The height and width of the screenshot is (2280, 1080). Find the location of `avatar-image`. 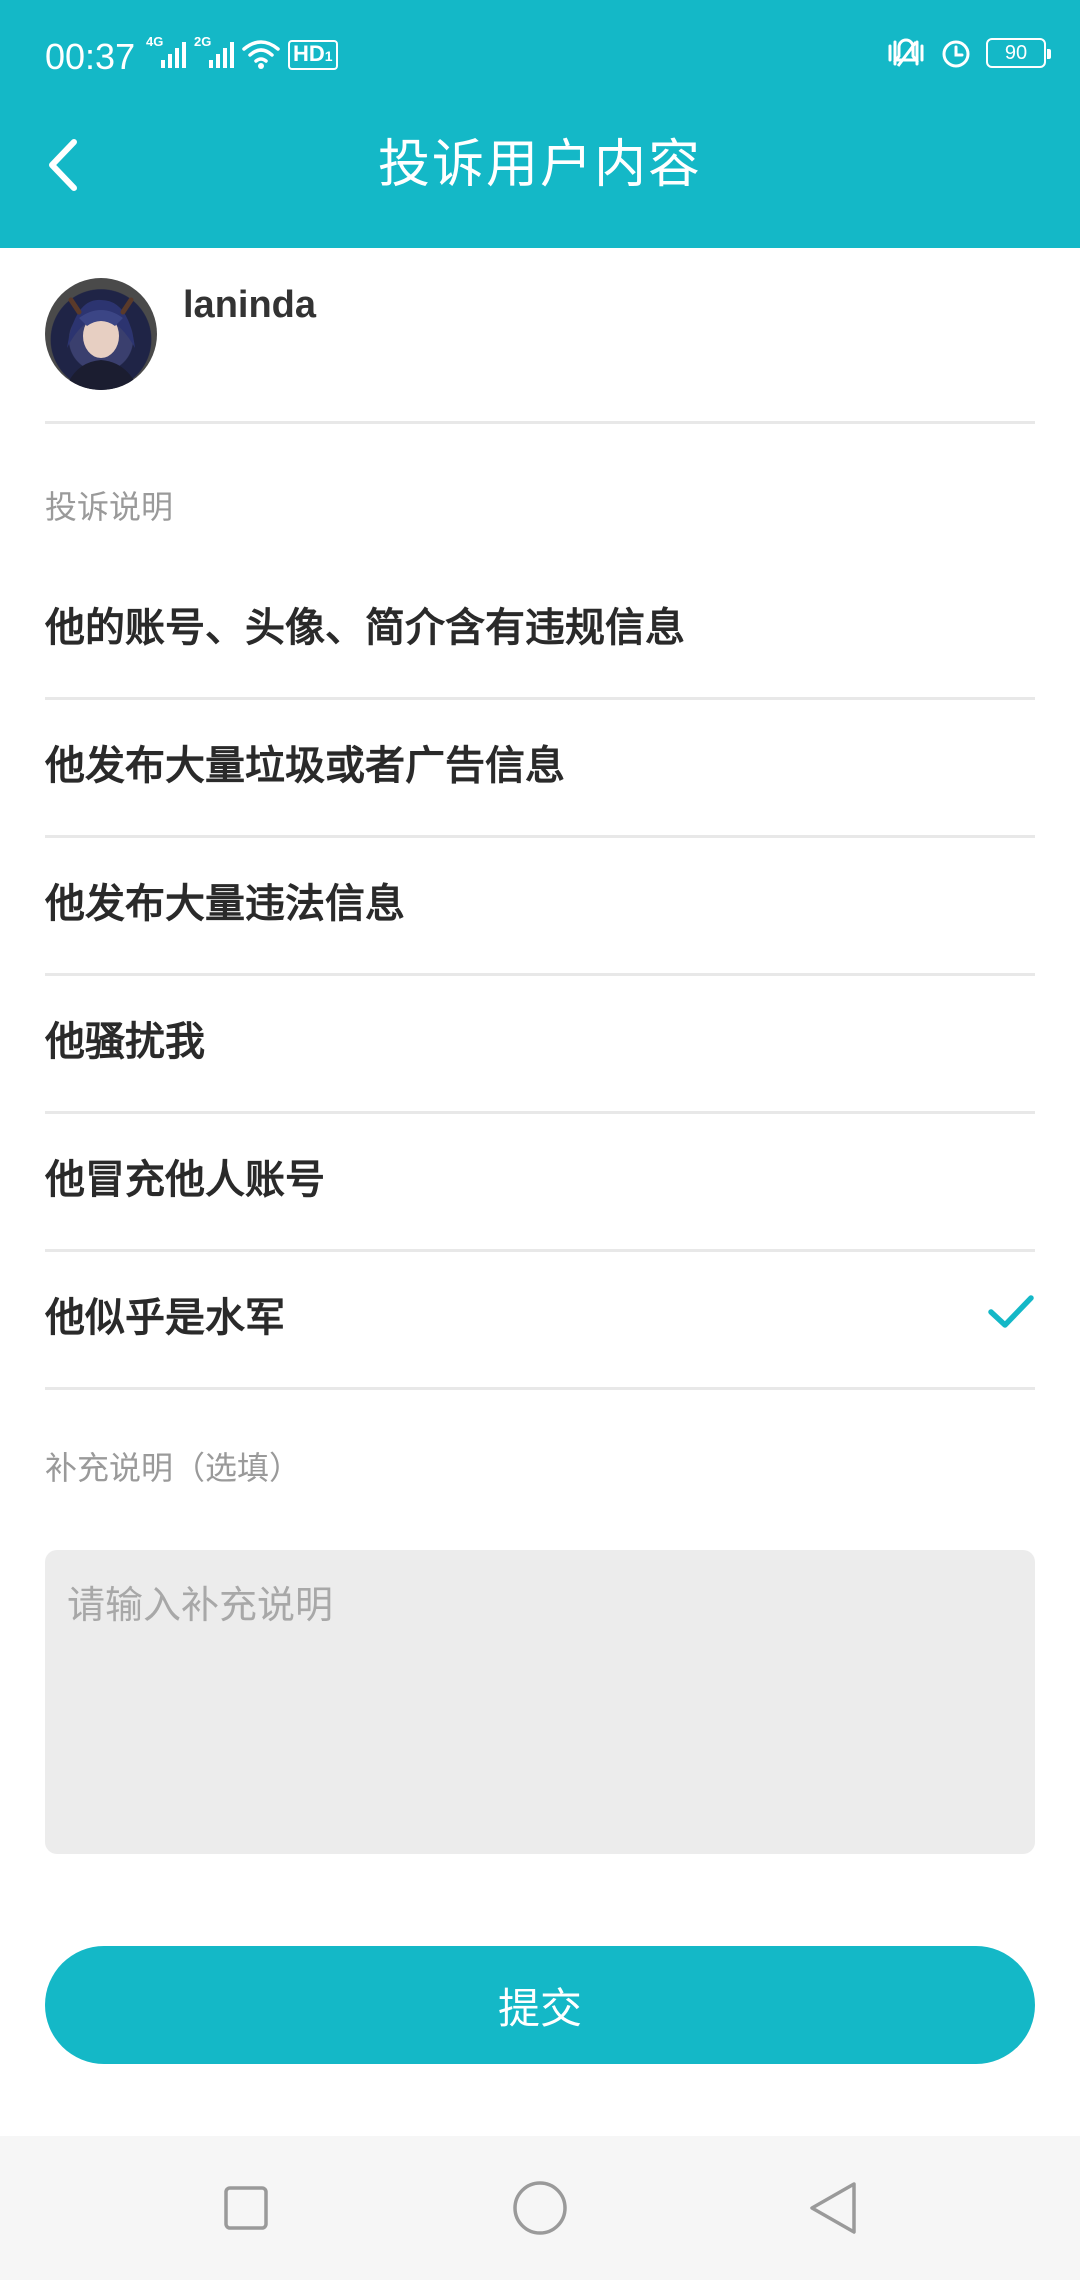

avatar-image is located at coordinates (102, 343).